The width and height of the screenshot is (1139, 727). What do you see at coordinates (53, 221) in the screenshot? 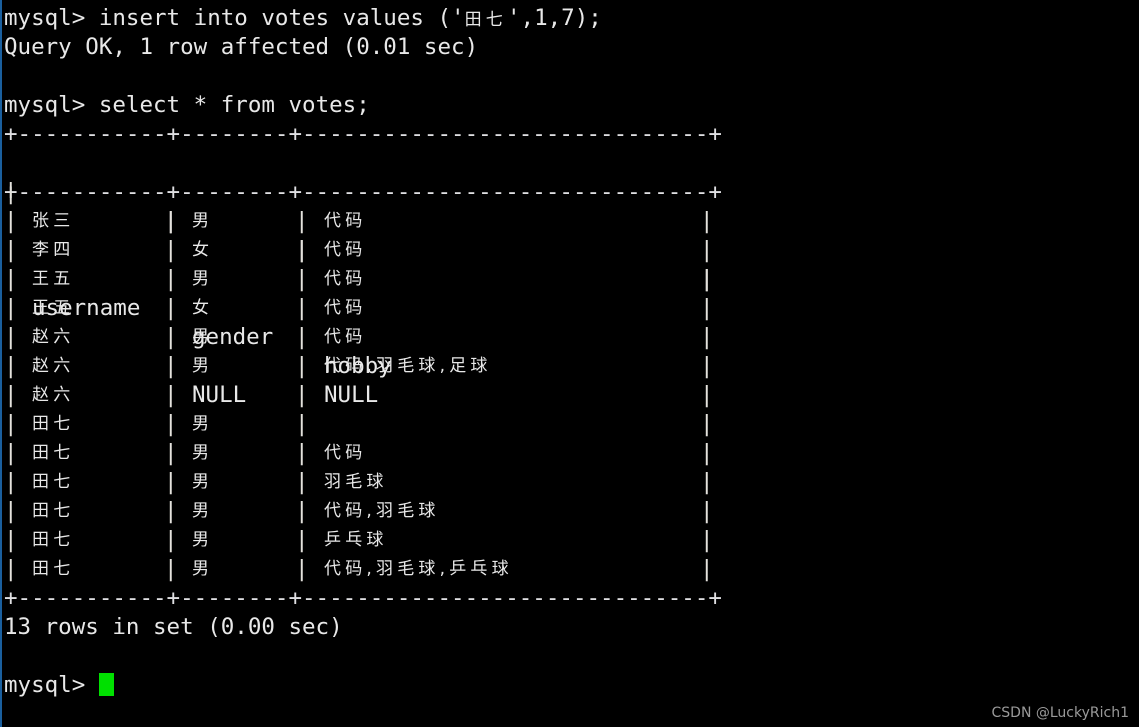
I see `cell-username: 张三` at bounding box center [53, 221].